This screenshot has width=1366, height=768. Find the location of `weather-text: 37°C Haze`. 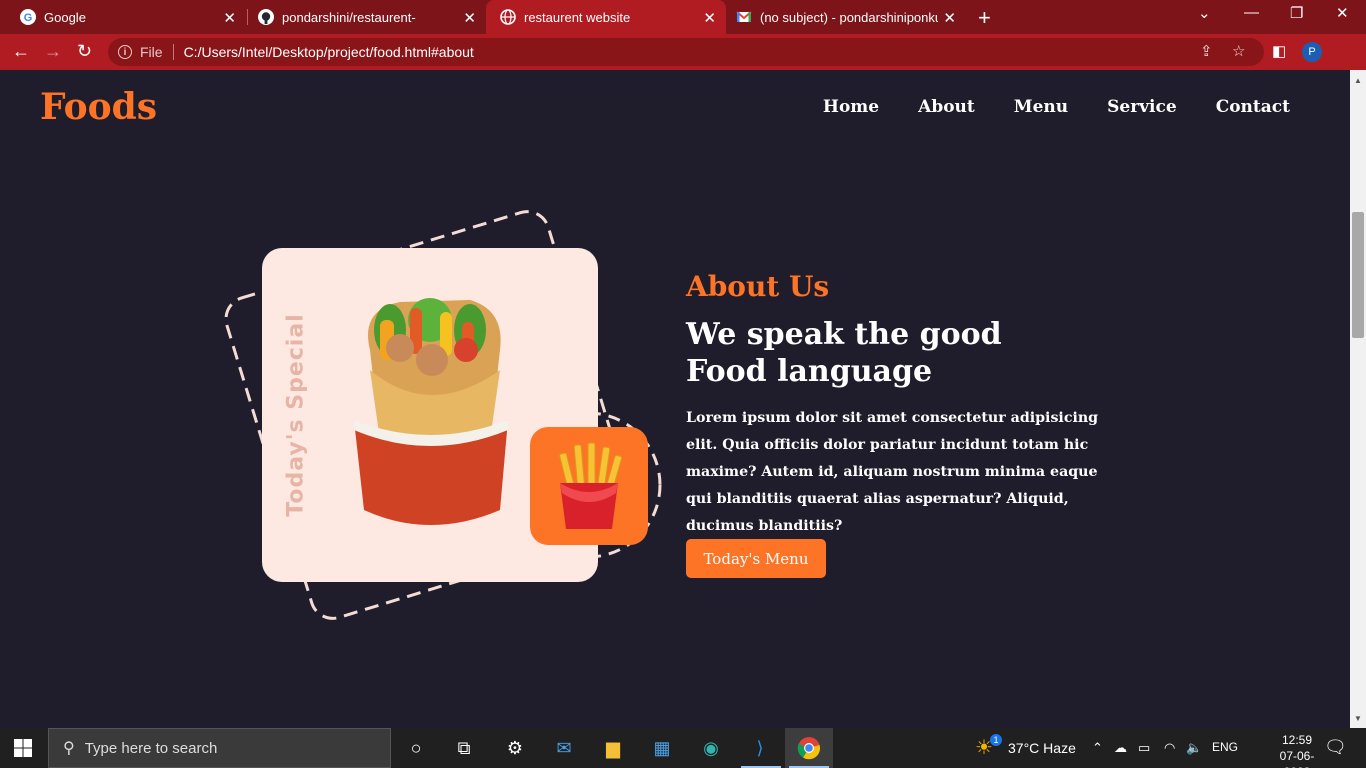

weather-text: 37°C Haze is located at coordinates (1042, 748).